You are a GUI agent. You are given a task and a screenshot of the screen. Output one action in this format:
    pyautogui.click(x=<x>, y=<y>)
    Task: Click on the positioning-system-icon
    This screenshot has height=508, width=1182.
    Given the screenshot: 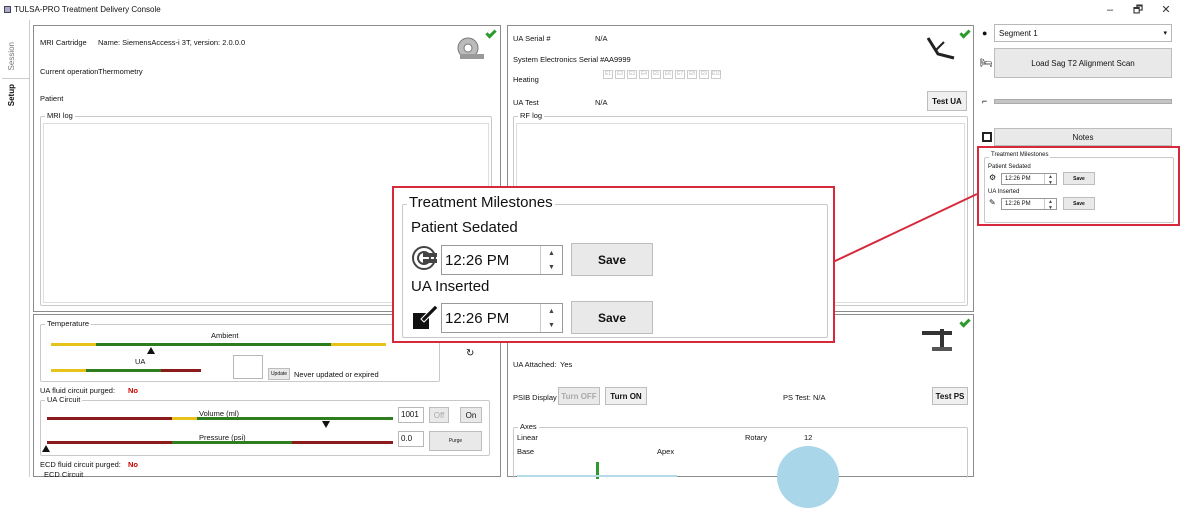 What is the action you would take?
    pyautogui.click(x=937, y=340)
    